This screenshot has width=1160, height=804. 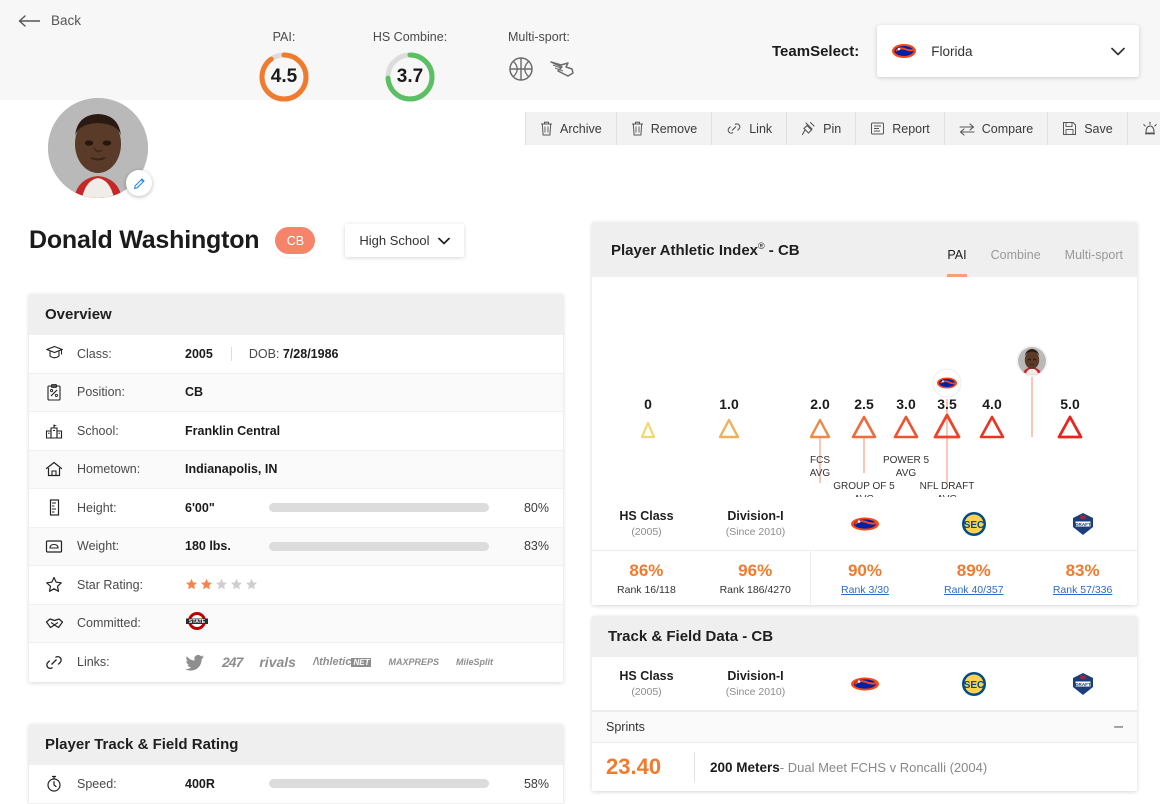 What do you see at coordinates (54, 392) in the screenshot?
I see `clipboard-icon` at bounding box center [54, 392].